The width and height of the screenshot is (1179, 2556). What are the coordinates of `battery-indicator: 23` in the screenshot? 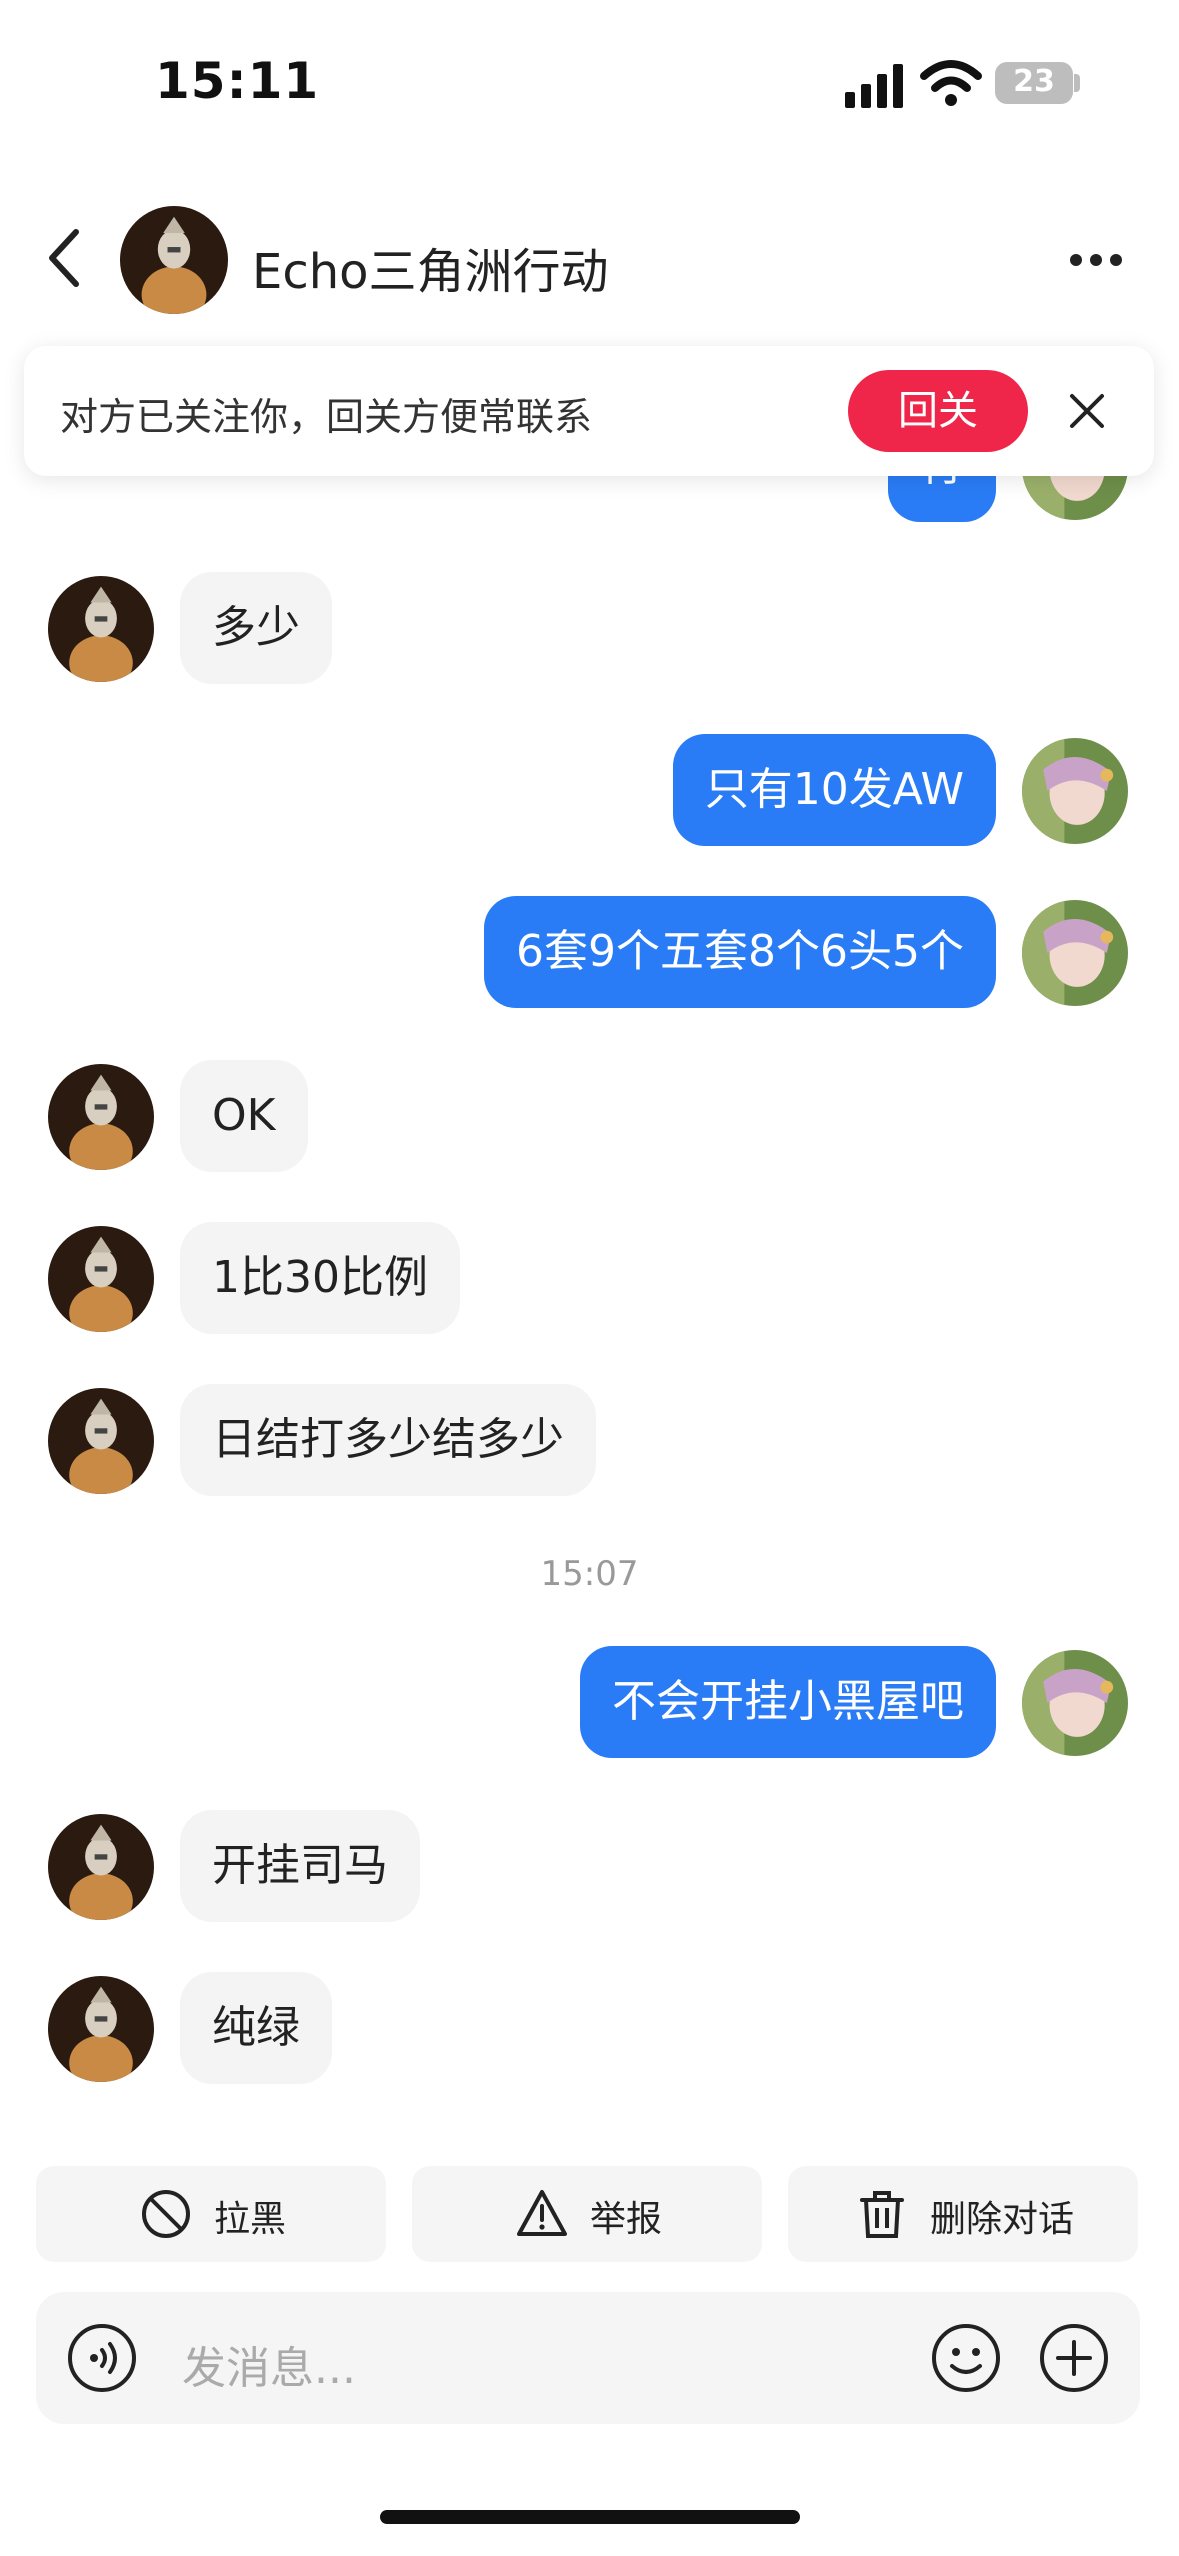 It's located at (1034, 83).